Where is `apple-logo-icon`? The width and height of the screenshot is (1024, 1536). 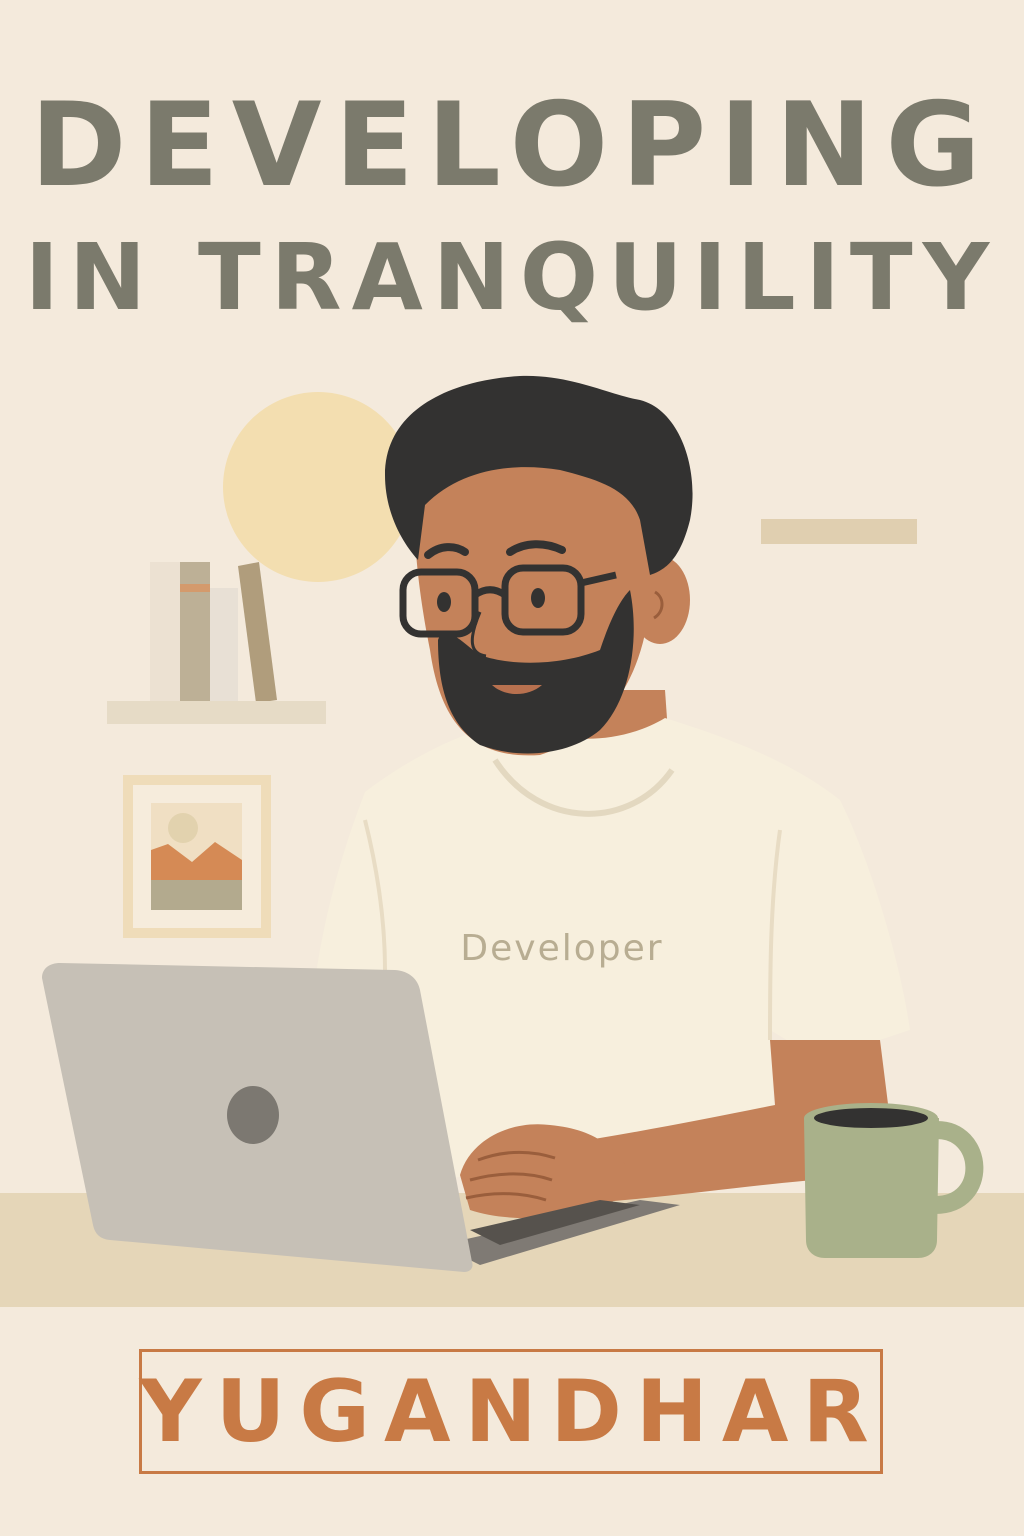
apple-logo-icon is located at coordinates (253, 1115).